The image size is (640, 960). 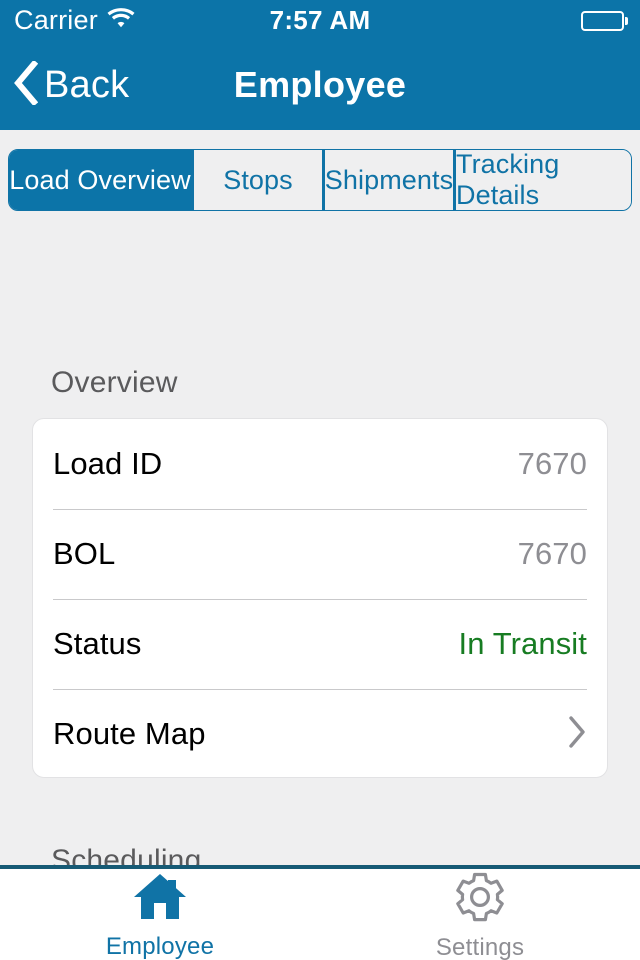 What do you see at coordinates (542, 180) in the screenshot?
I see `tab-tracking-details: Tracking Details` at bounding box center [542, 180].